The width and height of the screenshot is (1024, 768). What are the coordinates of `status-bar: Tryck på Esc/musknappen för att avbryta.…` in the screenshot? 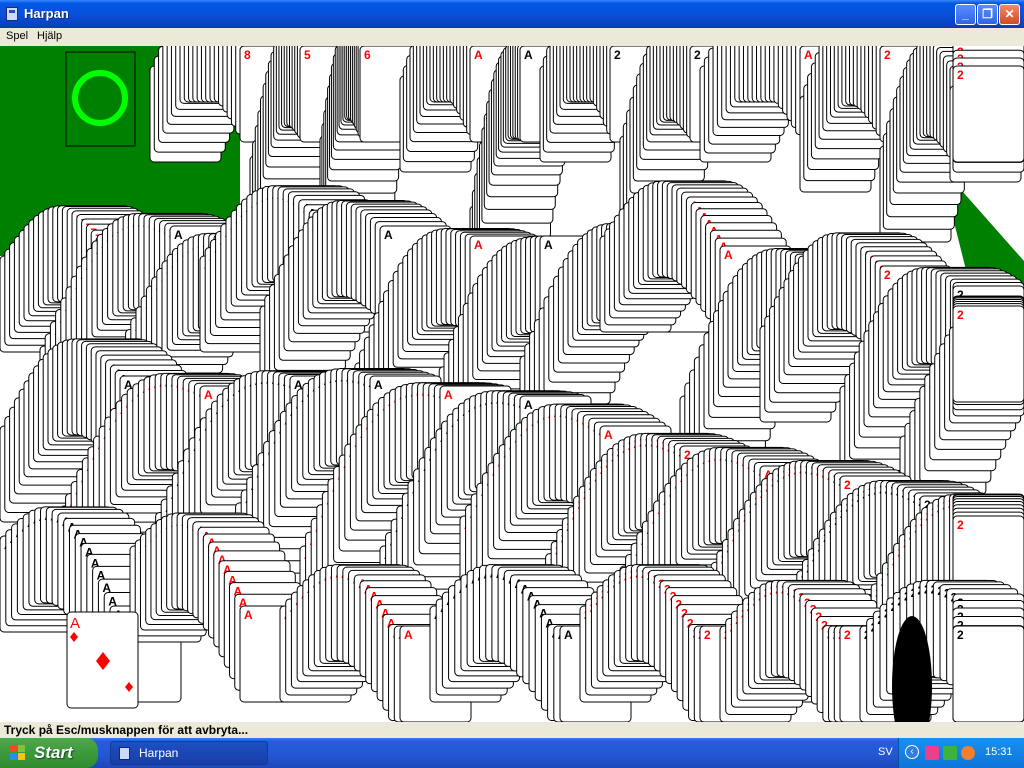 It's located at (512, 730).